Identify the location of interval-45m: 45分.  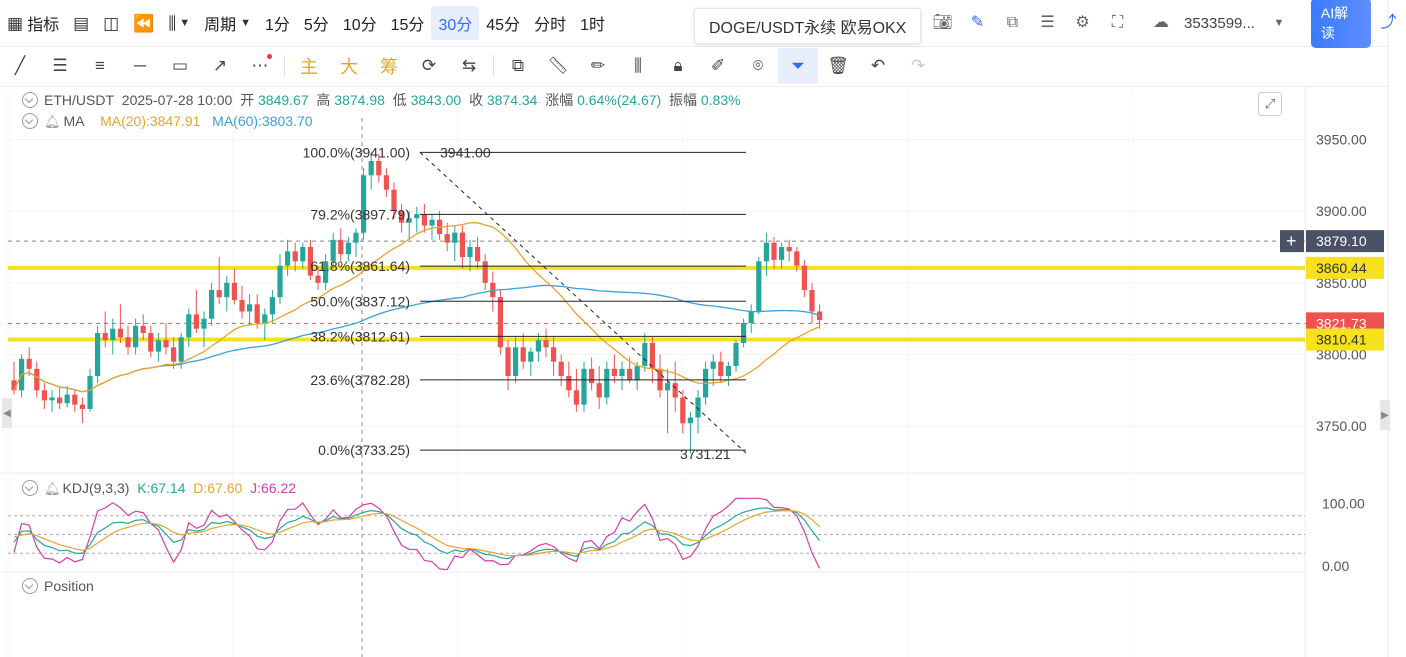
(503, 23).